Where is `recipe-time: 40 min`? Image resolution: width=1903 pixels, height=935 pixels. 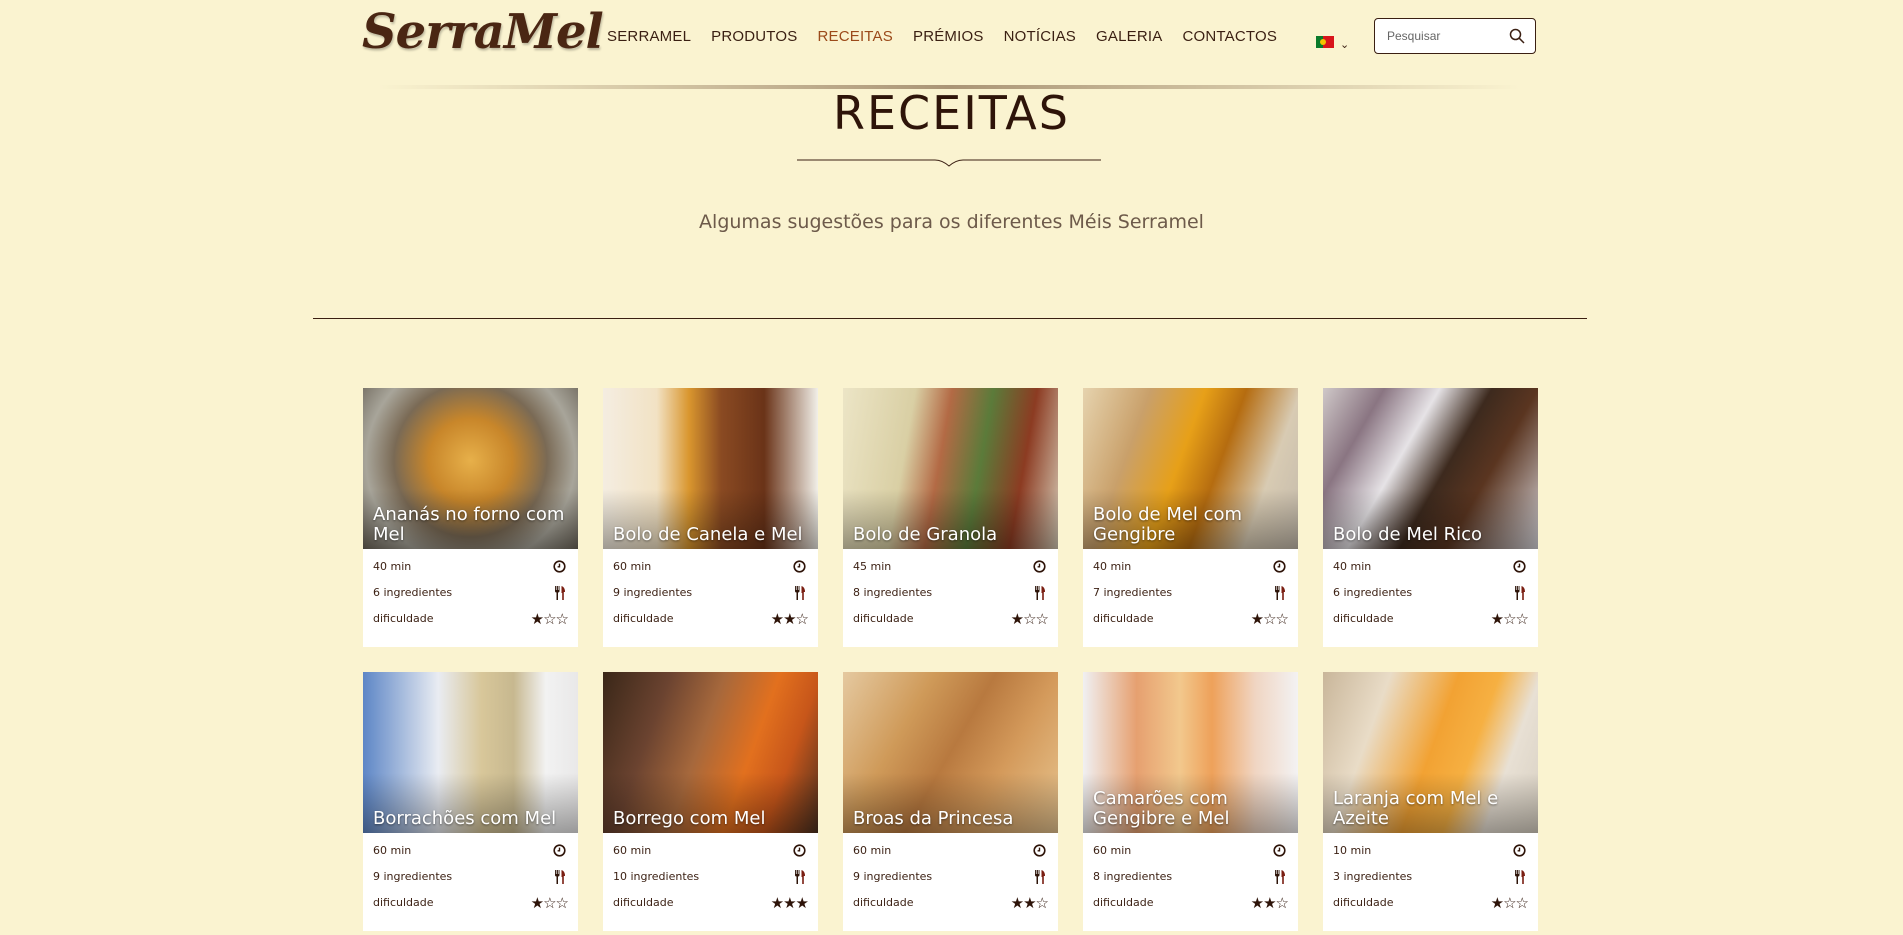 recipe-time: 40 min is located at coordinates (470, 566).